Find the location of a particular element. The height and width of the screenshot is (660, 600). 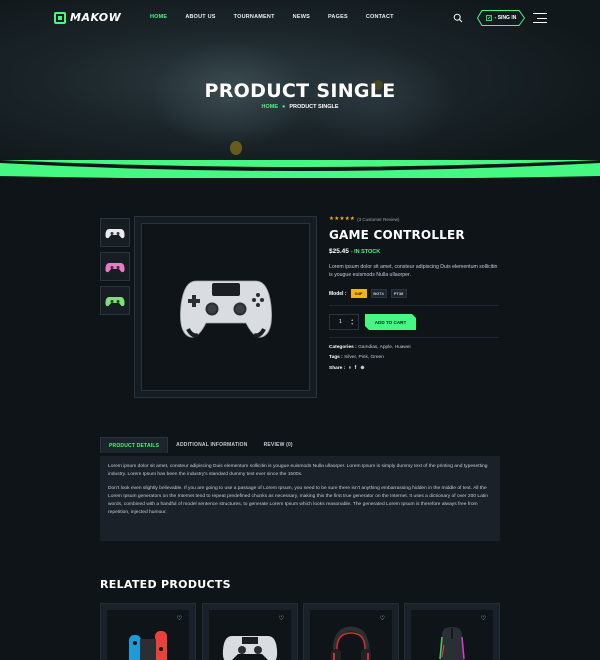

product-thumbnail-green is located at coordinates (115, 300).